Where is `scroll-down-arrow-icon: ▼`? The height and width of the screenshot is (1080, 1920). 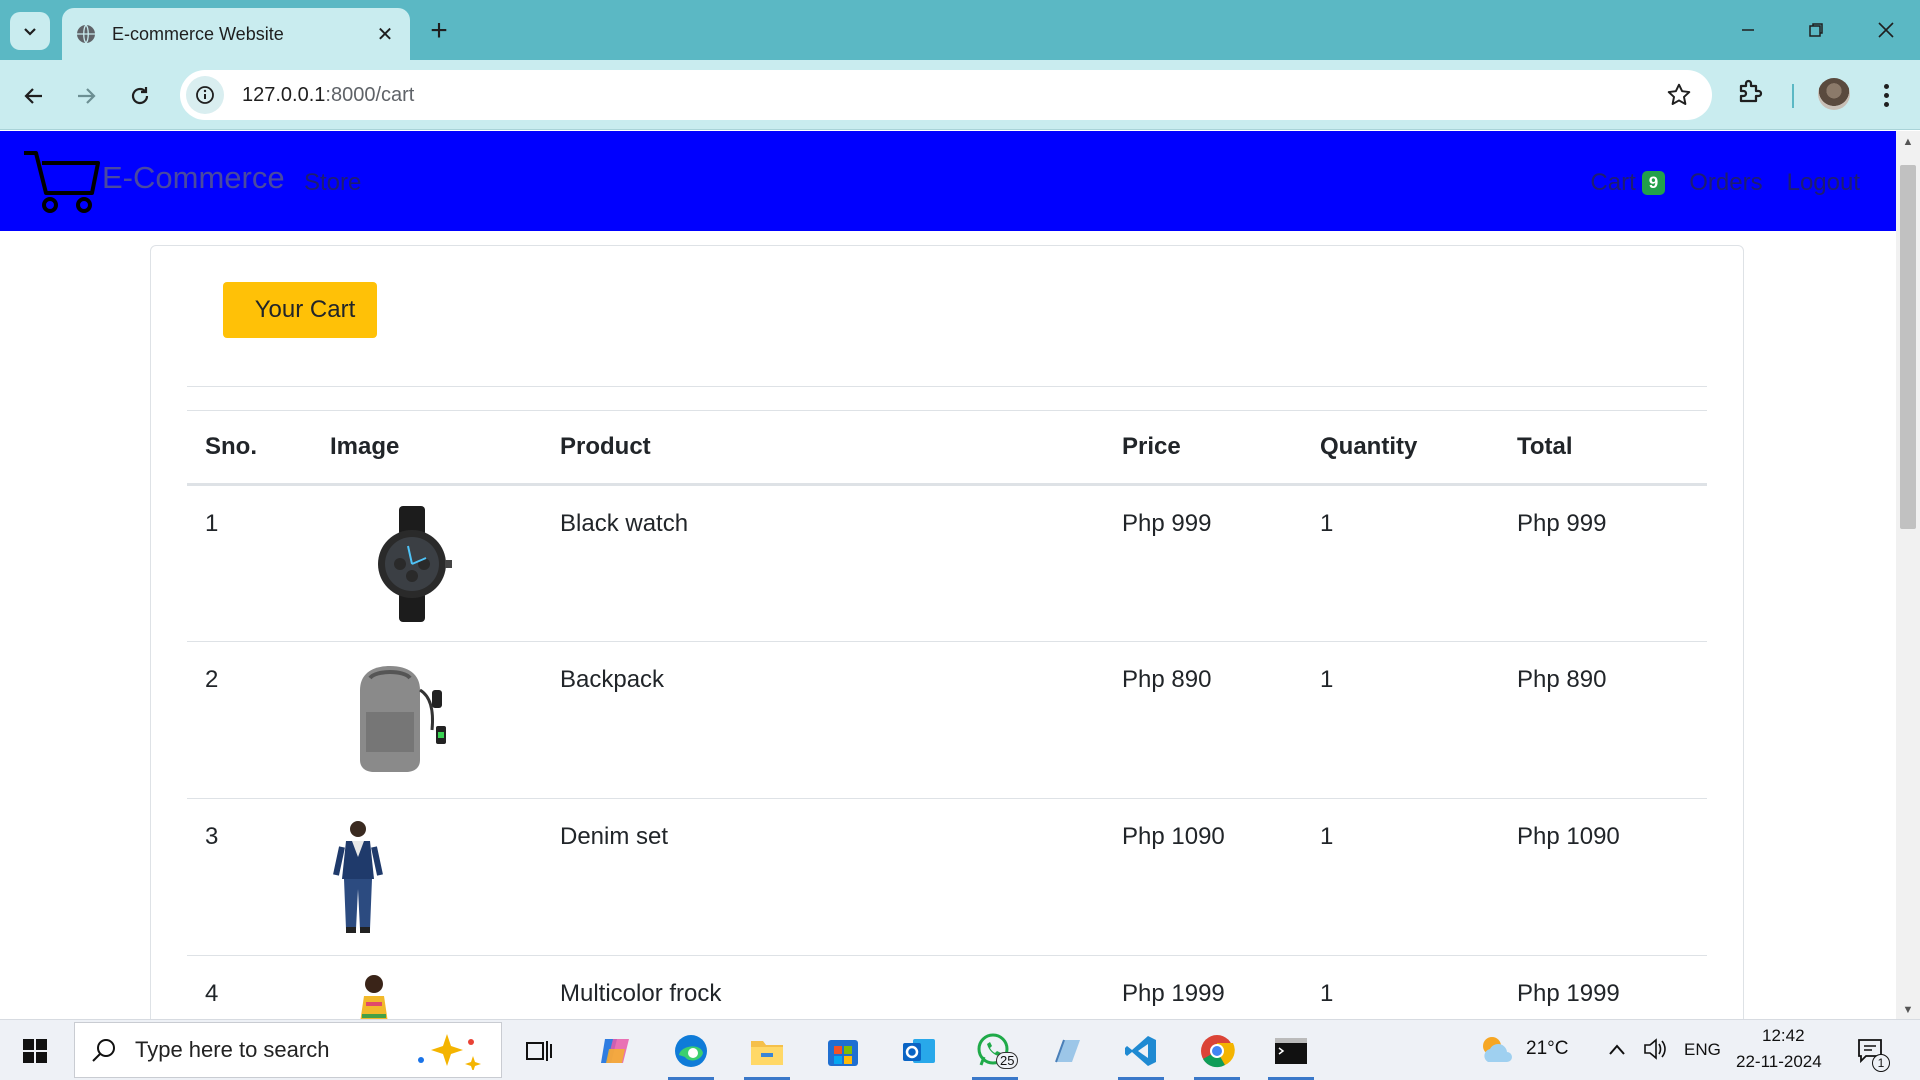
scroll-down-arrow-icon: ▼ is located at coordinates (1908, 1010).